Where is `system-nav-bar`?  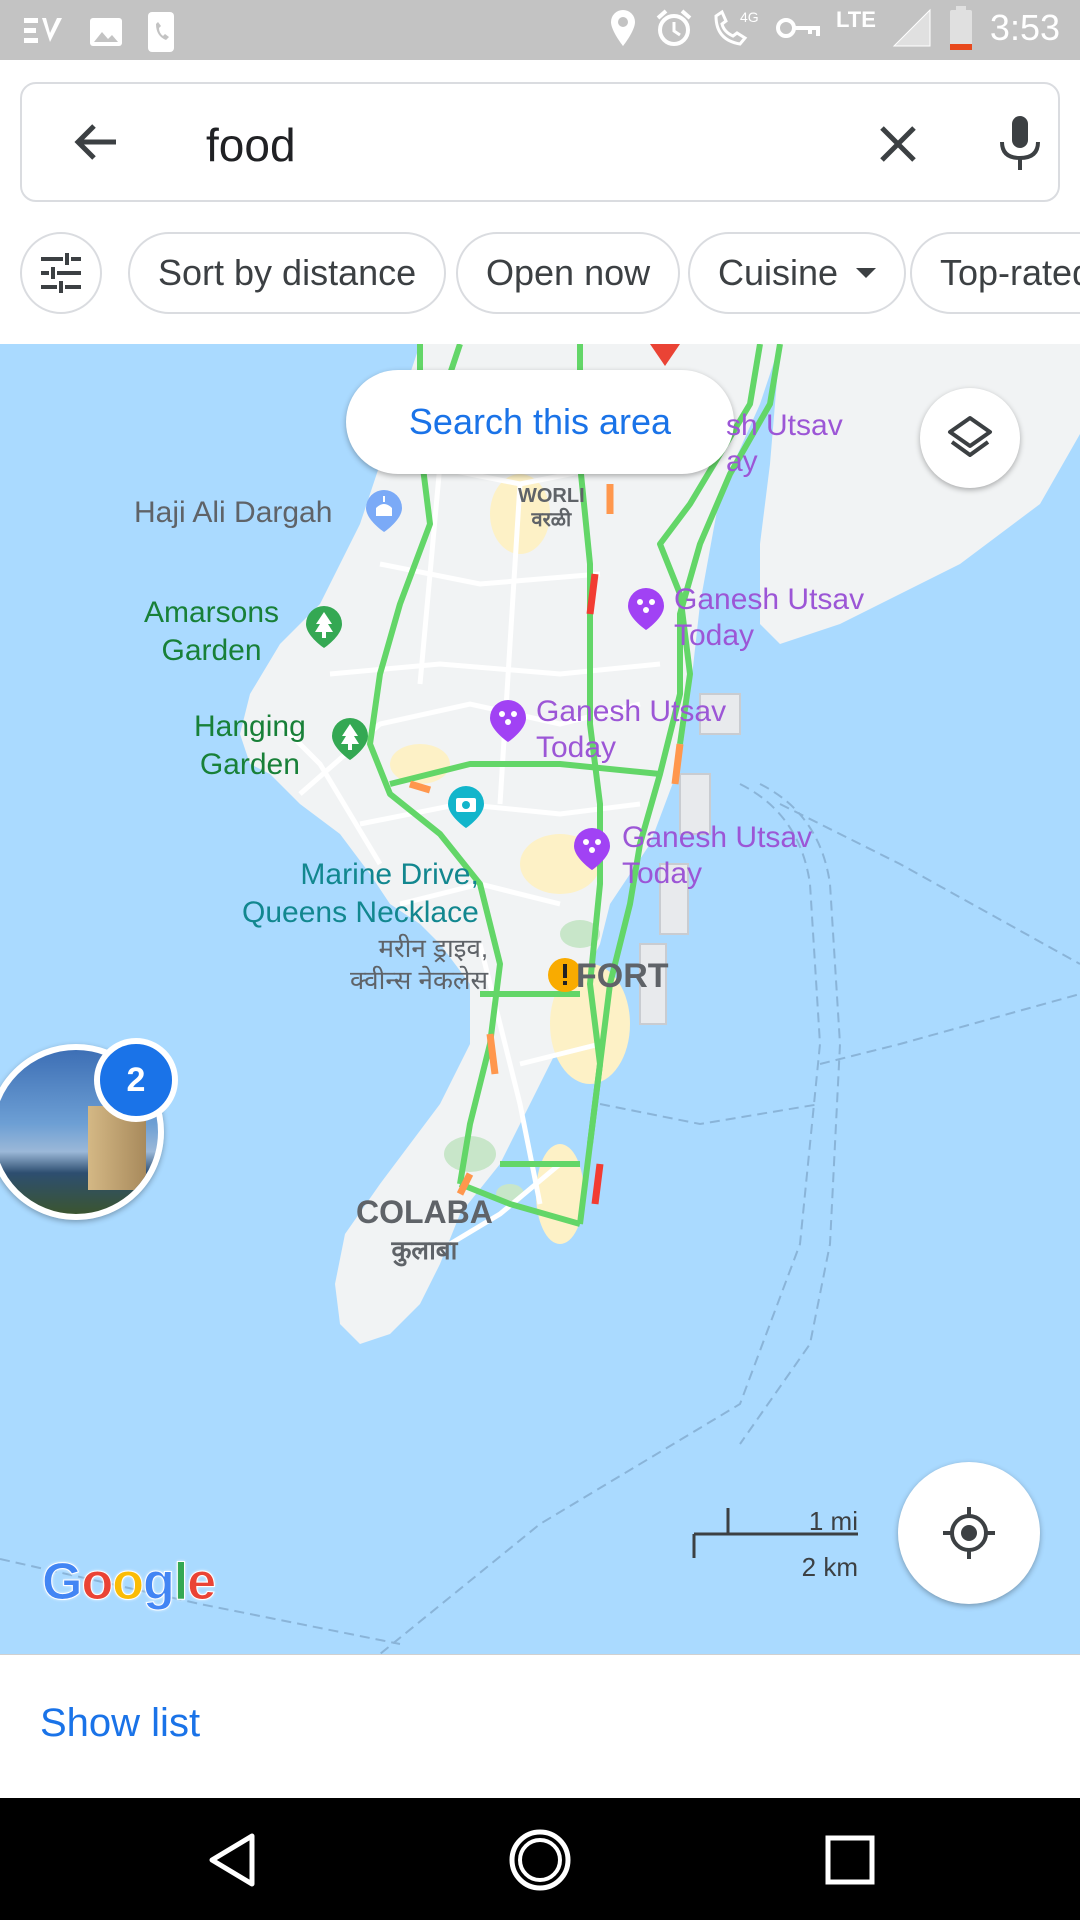
system-nav-bar is located at coordinates (540, 1859).